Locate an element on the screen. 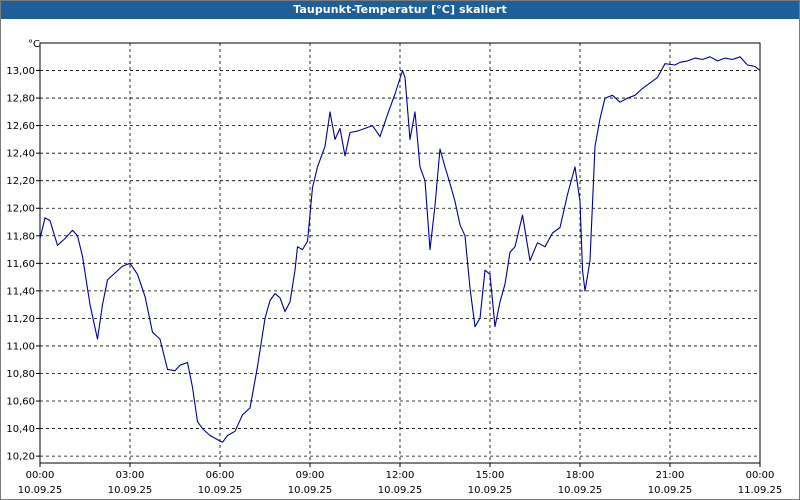  y-tick-label: 12,00 is located at coordinates (20, 209).